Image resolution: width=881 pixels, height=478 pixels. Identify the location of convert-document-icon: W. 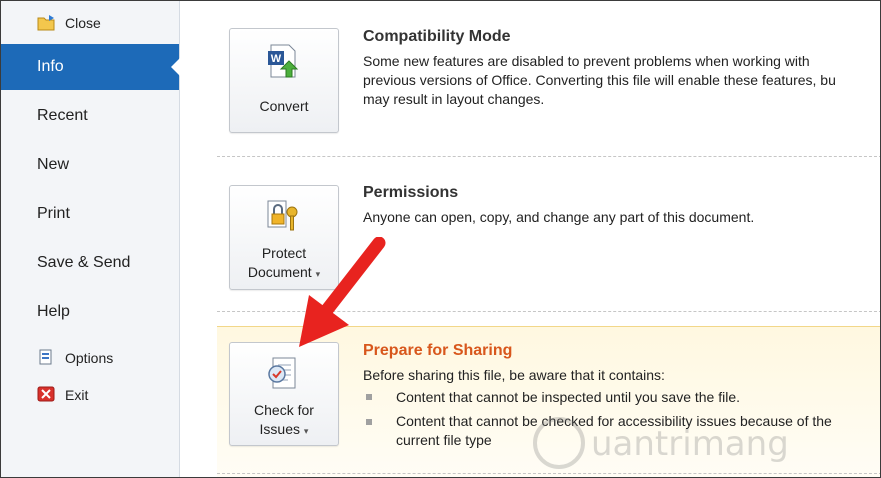
(283, 61).